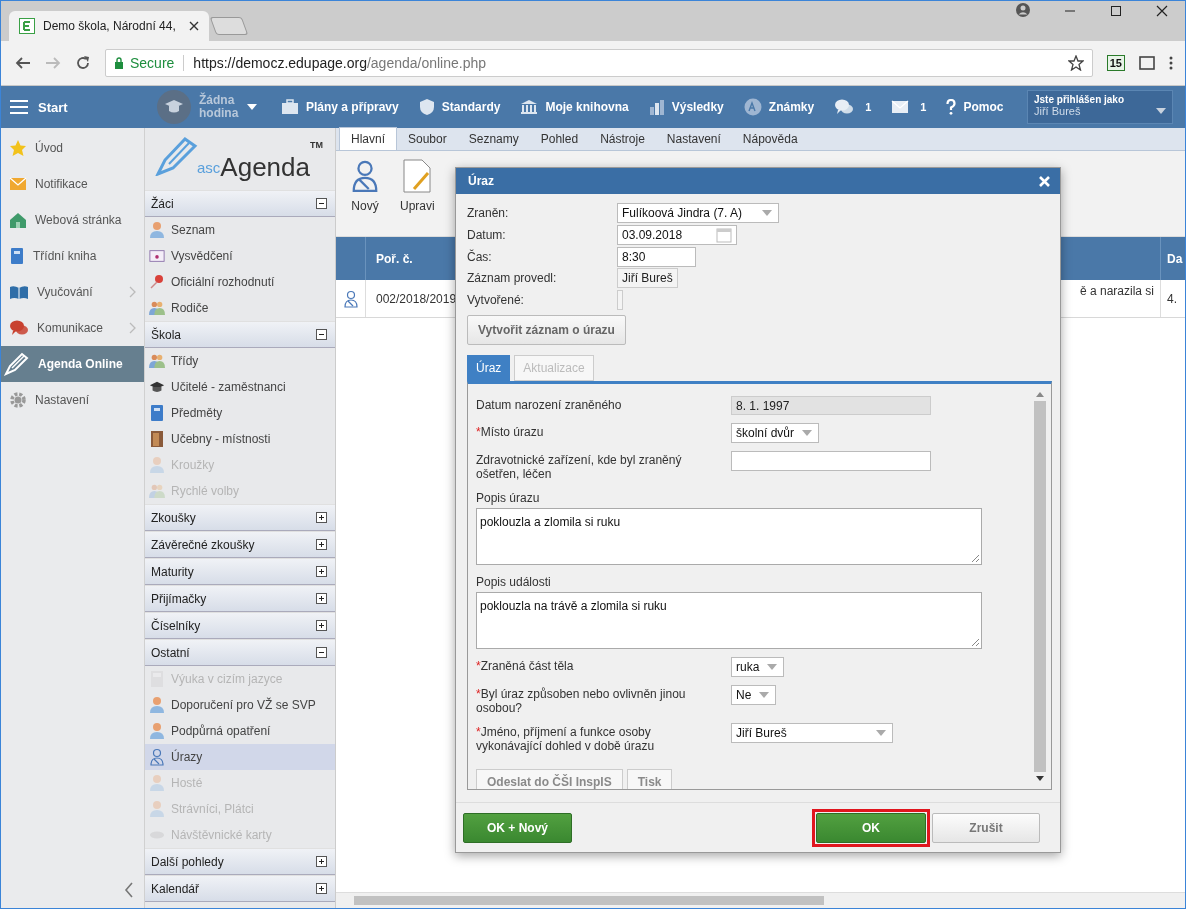 The width and height of the screenshot is (1186, 909). Describe the element at coordinates (340, 63) in the screenshot. I see `url-text: https://democz.edupage.org/agenda/online.php` at that location.